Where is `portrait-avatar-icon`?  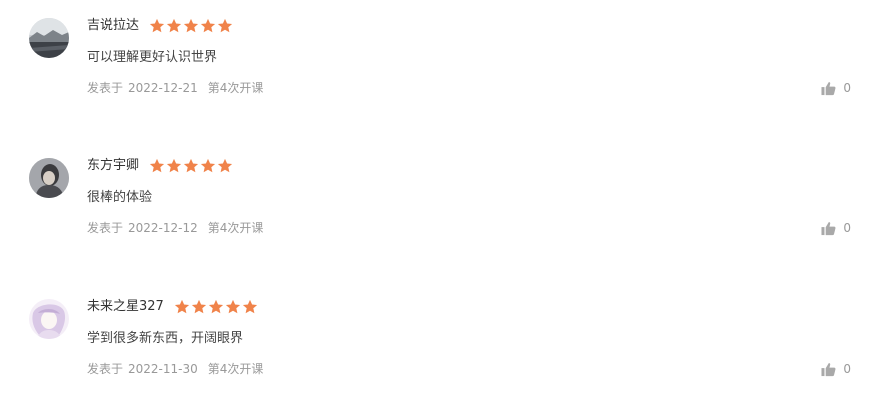
portrait-avatar-icon is located at coordinates (49, 178).